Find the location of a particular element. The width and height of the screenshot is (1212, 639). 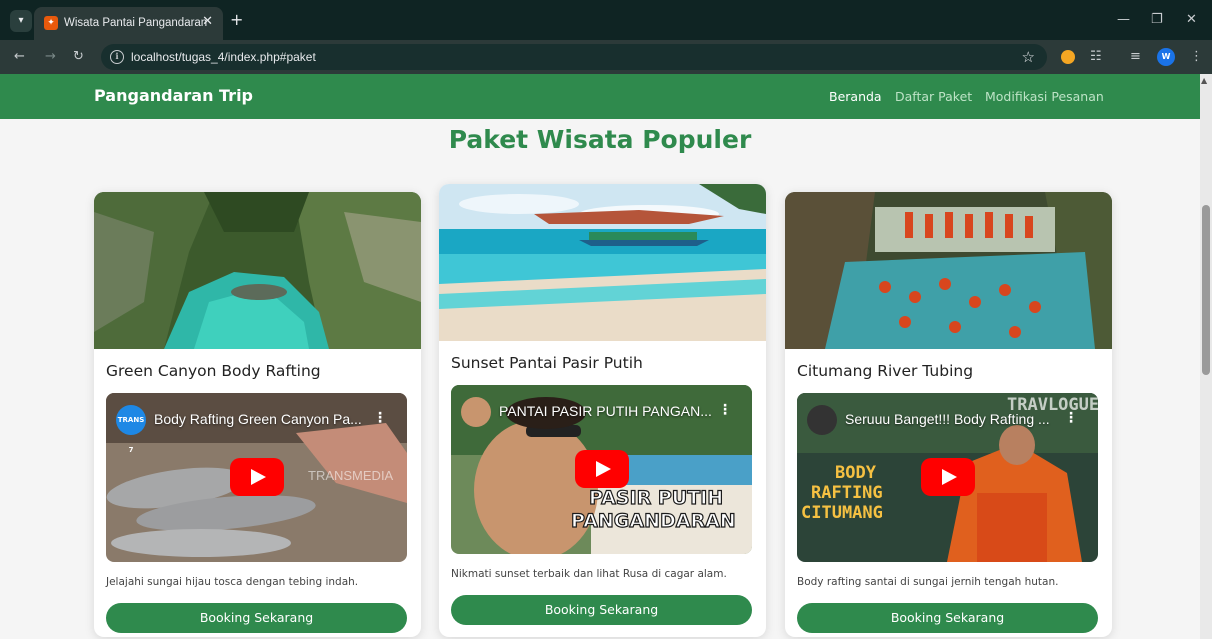

extension-icon is located at coordinates (1068, 57).